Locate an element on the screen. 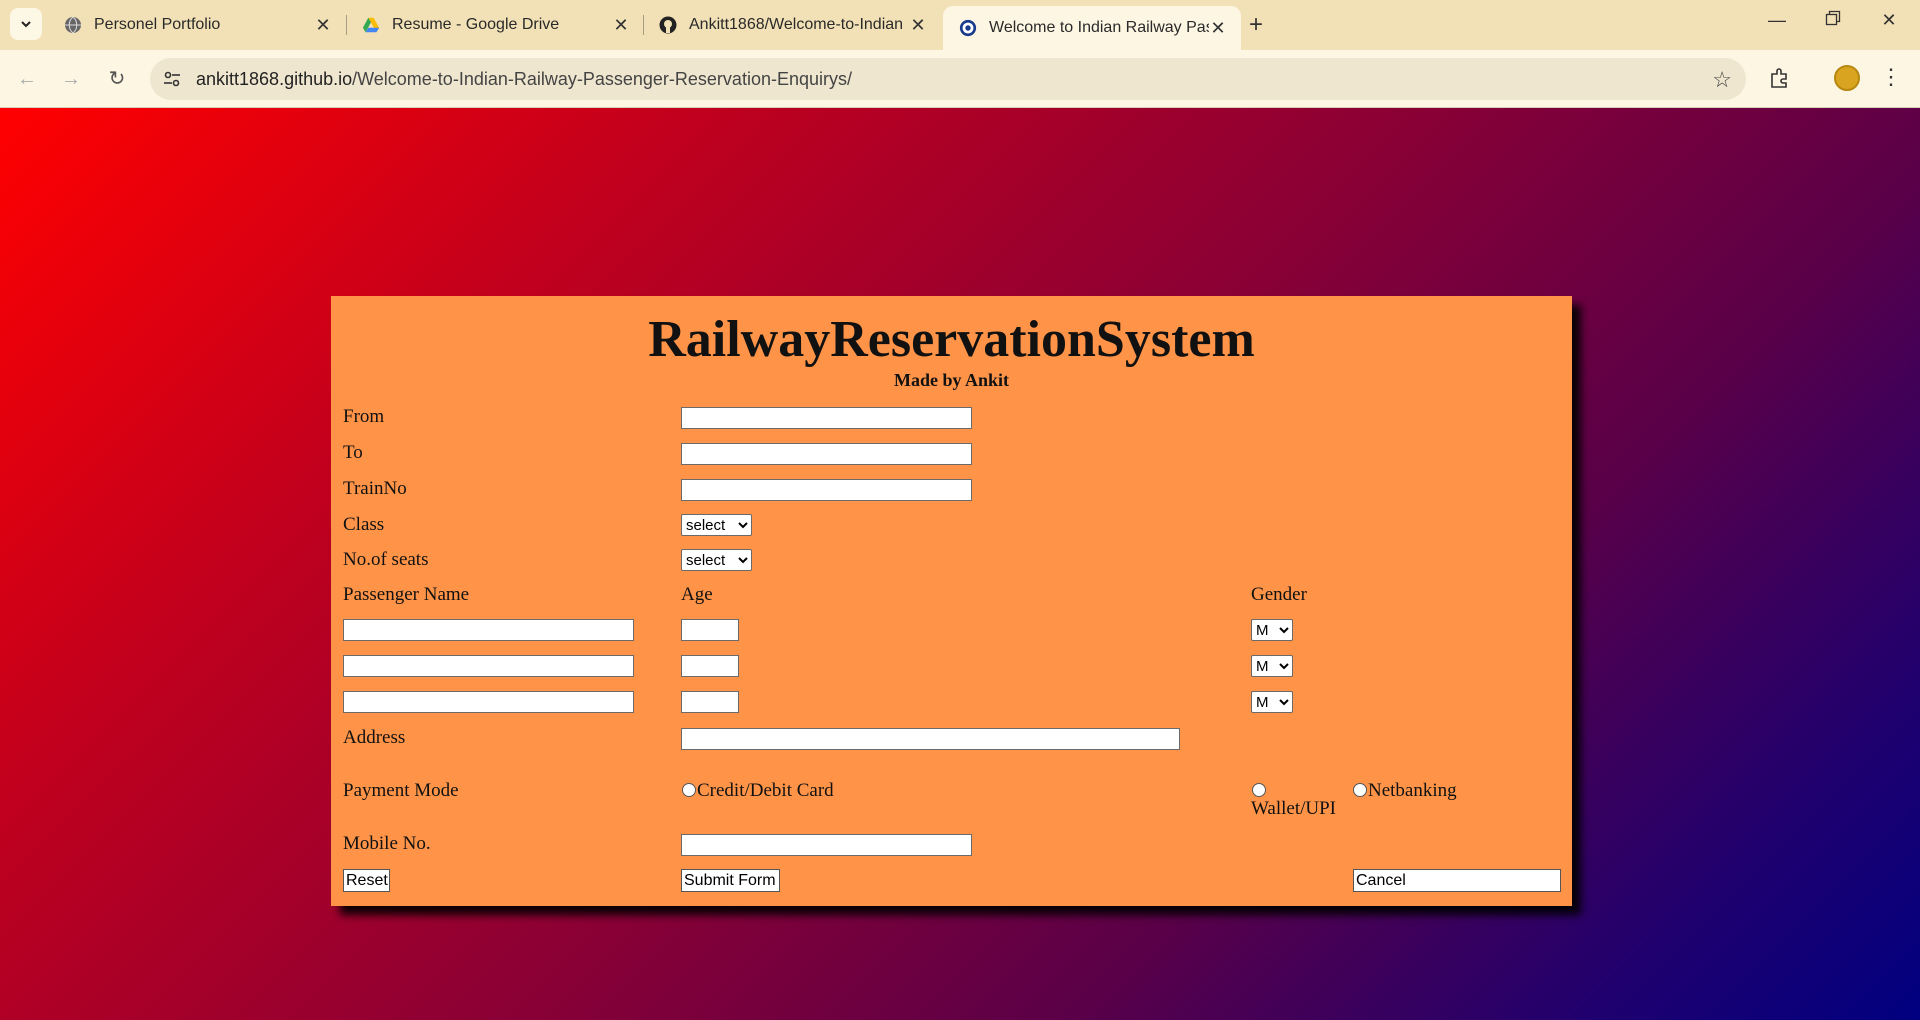 This screenshot has width=1920, height=1020. page-title: RailwayReservationSystem is located at coordinates (951, 339).